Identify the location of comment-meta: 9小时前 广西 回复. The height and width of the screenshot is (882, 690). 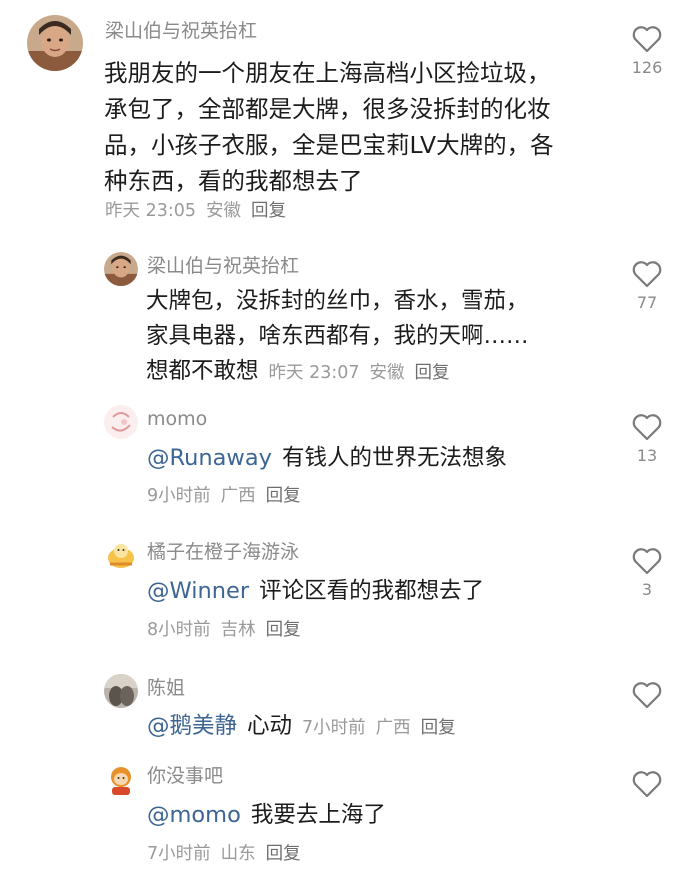
(224, 496).